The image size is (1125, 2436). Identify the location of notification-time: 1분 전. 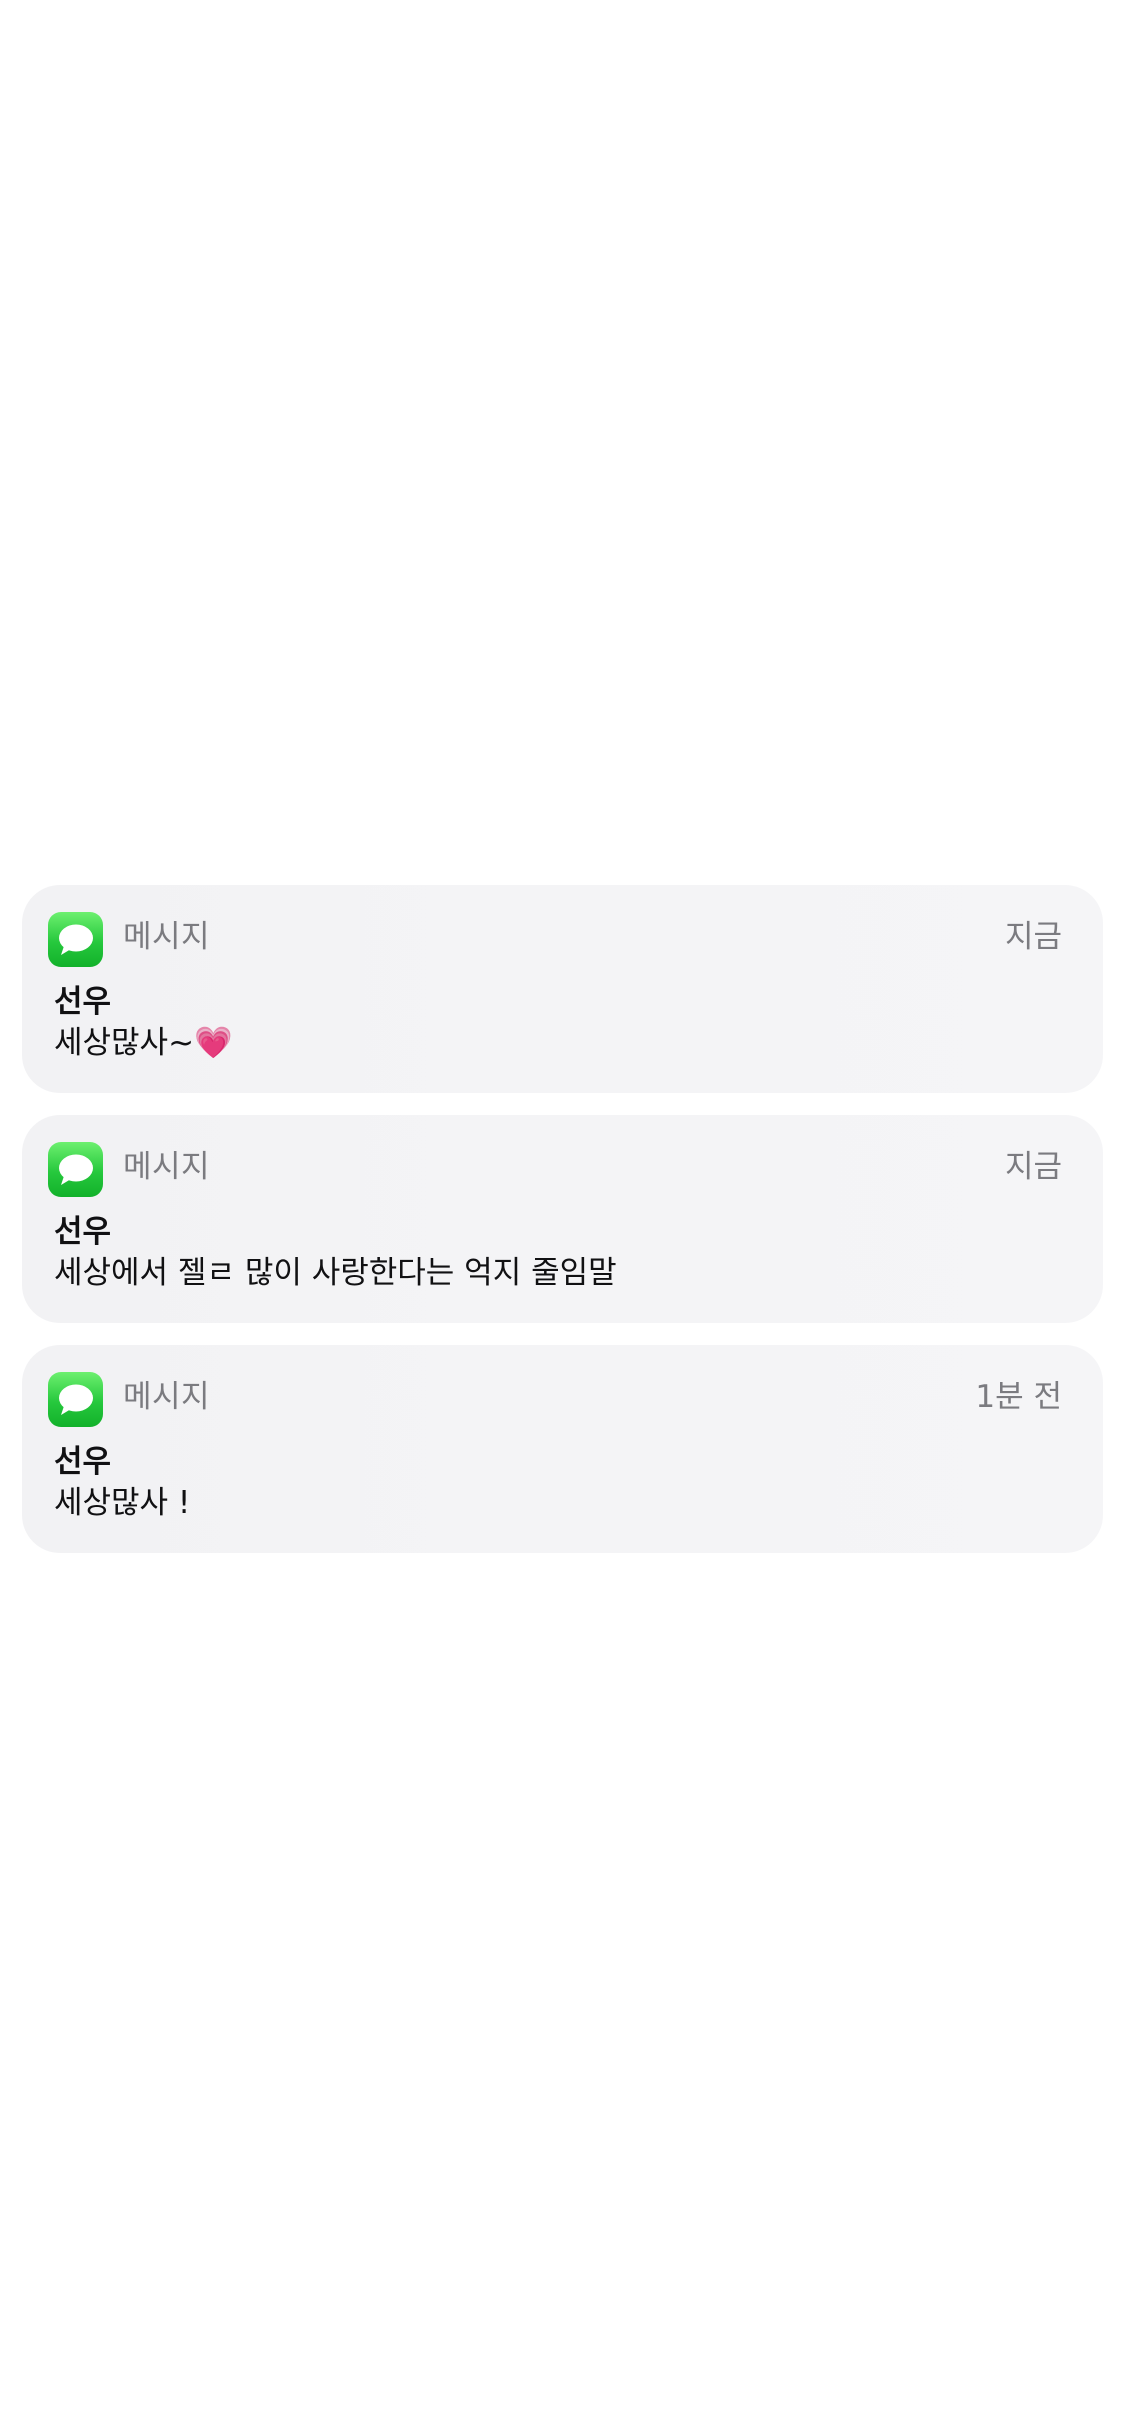
(1018, 1397).